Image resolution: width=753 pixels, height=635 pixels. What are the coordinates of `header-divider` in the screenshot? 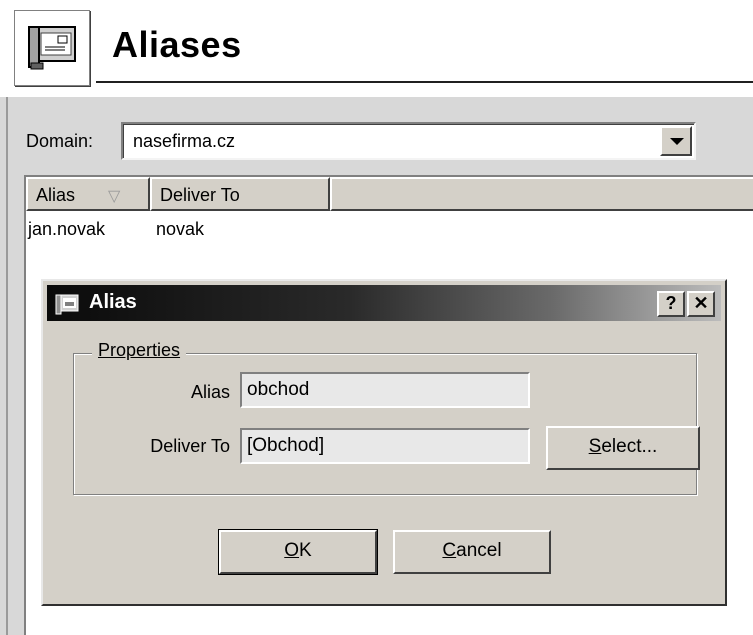 It's located at (424, 82).